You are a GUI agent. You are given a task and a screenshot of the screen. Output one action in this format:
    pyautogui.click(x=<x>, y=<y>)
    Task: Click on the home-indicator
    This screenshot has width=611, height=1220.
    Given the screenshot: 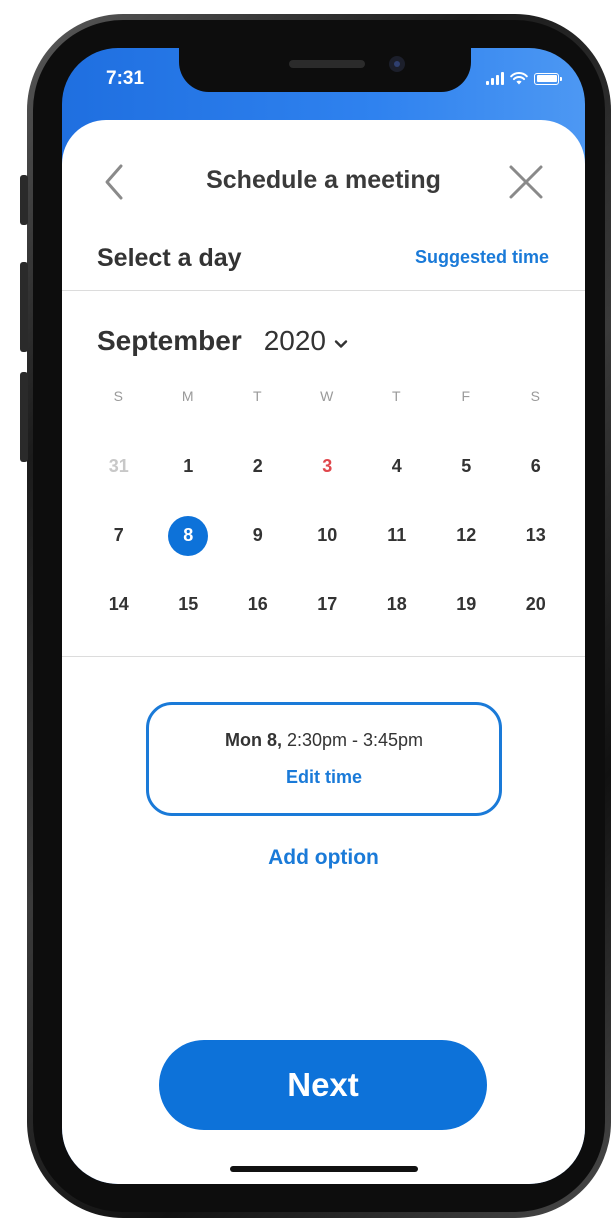 What is the action you would take?
    pyautogui.click(x=324, y=1169)
    